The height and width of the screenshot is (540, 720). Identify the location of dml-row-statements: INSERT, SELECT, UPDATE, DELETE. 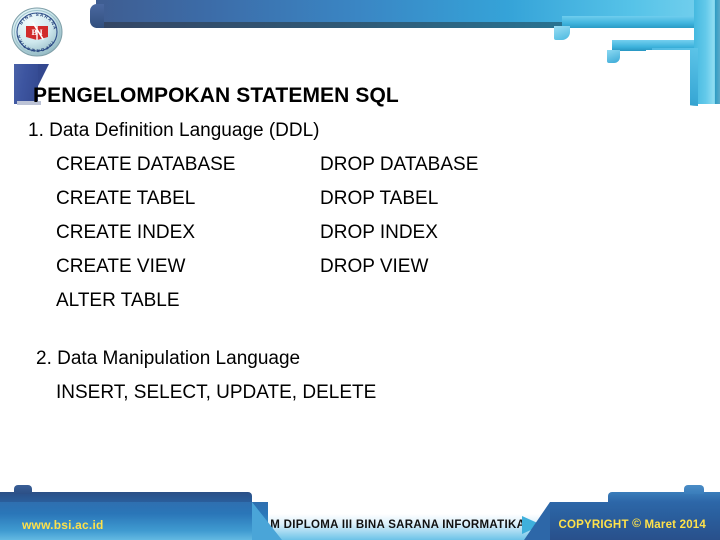
(348, 399).